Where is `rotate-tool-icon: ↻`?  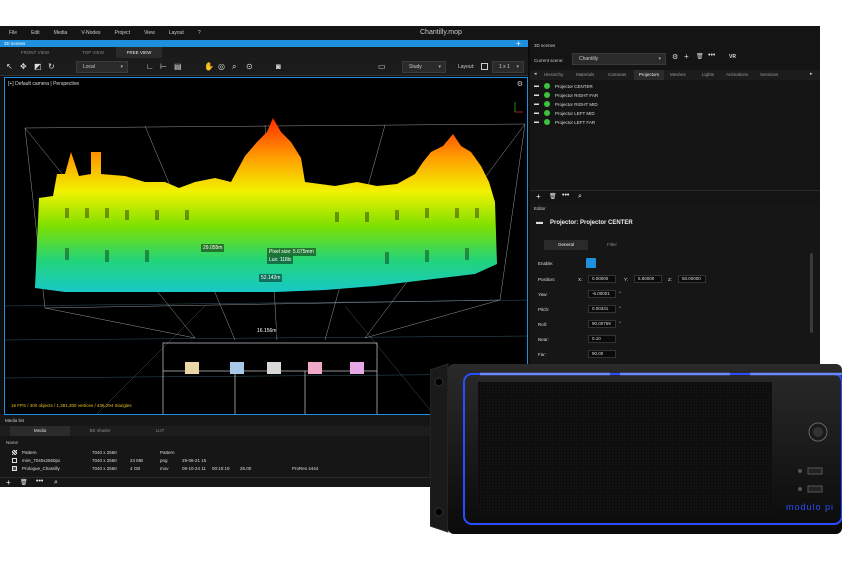 rotate-tool-icon: ↻ is located at coordinates (51, 66).